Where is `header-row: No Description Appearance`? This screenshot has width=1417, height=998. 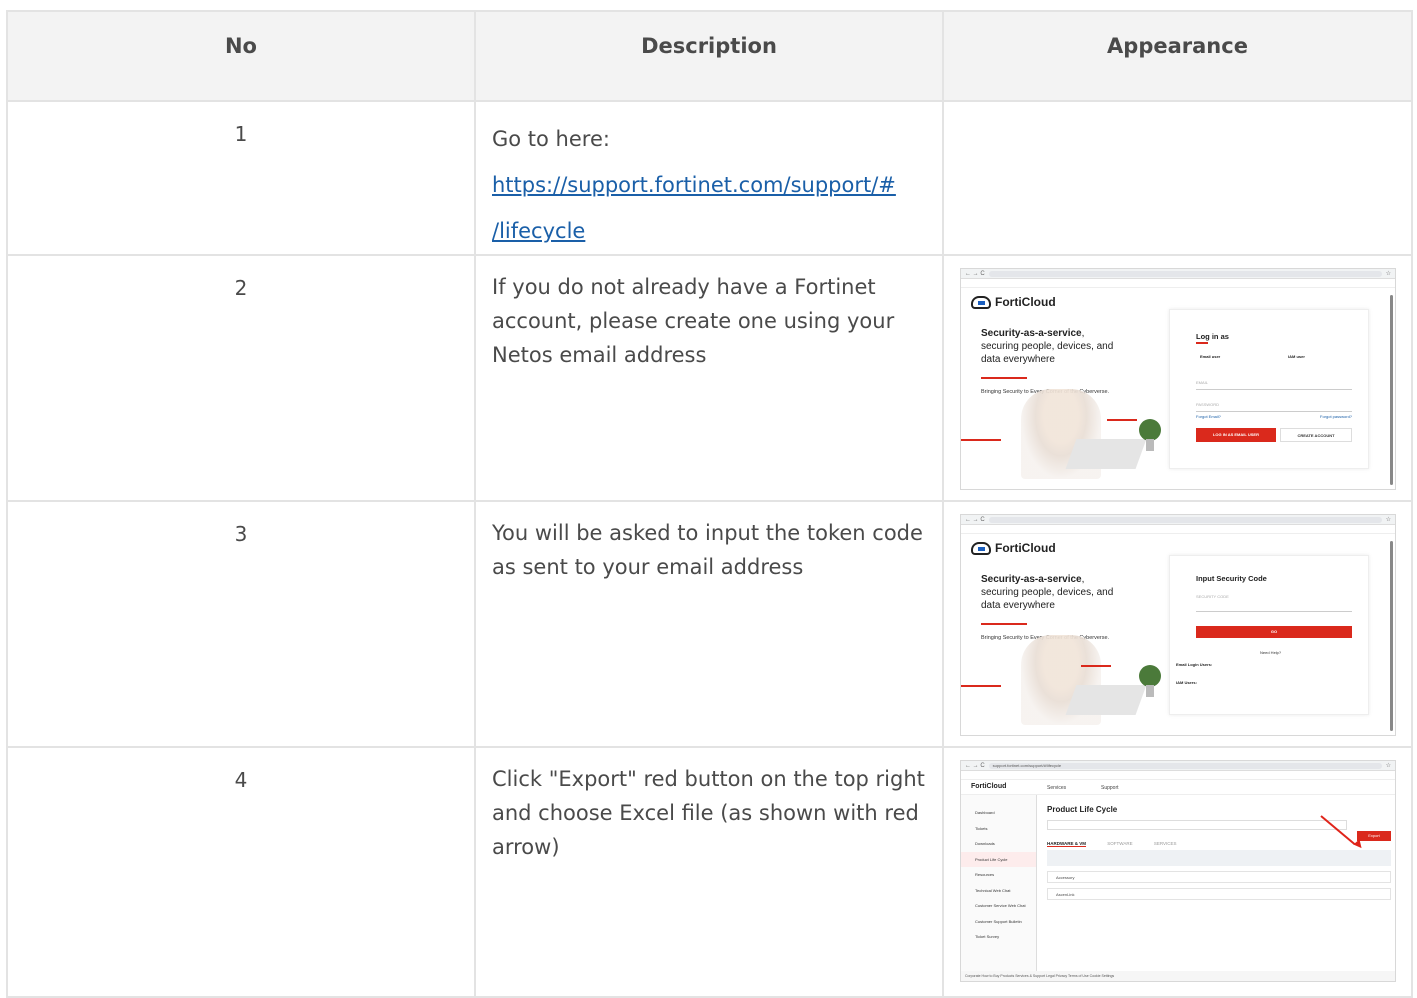 header-row: No Description Appearance is located at coordinates (709, 56).